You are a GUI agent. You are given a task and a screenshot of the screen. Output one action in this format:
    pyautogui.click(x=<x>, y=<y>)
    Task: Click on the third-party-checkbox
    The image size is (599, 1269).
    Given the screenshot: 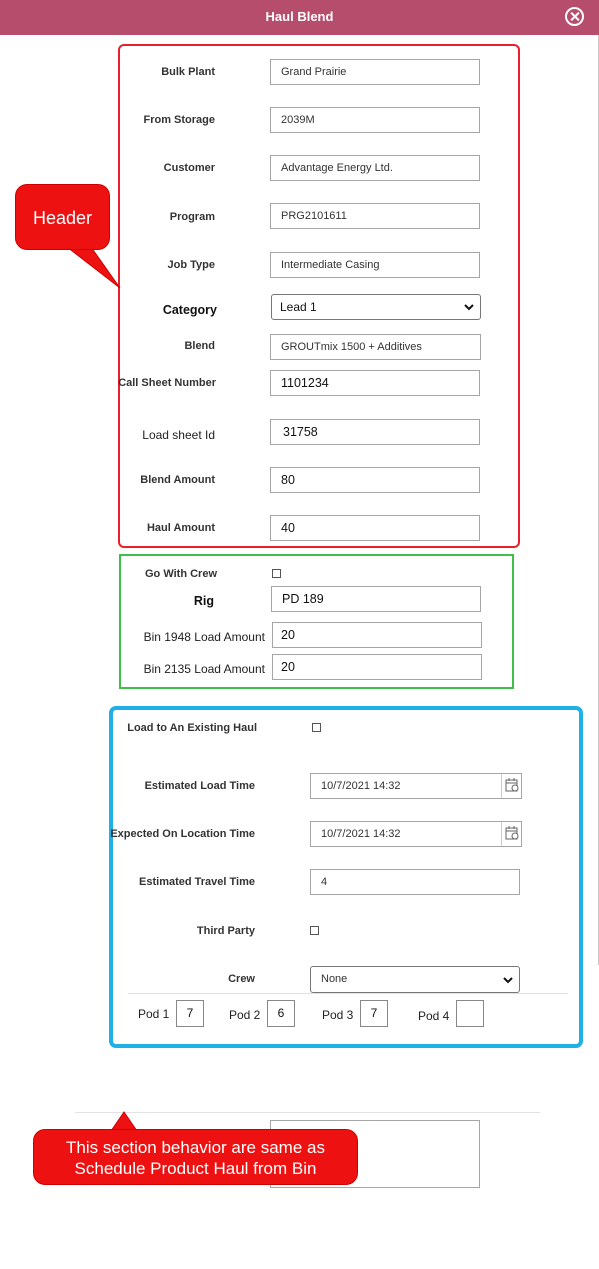 What is the action you would take?
    pyautogui.click(x=314, y=930)
    